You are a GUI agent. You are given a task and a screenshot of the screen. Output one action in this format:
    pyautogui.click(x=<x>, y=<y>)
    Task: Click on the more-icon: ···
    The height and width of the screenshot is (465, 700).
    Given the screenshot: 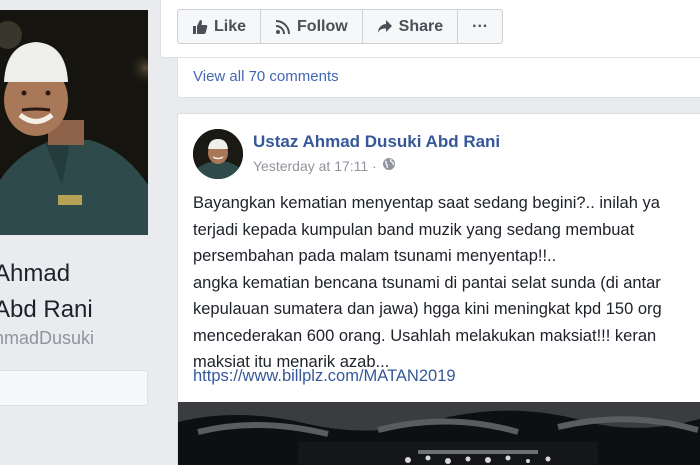 What is the action you would take?
    pyautogui.click(x=480, y=26)
    